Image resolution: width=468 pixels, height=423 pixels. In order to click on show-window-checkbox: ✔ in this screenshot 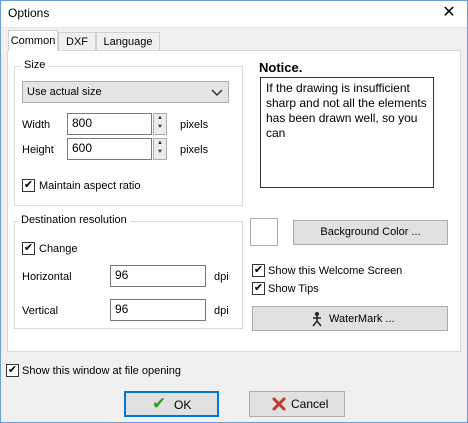, I will do `click(12, 370)`.